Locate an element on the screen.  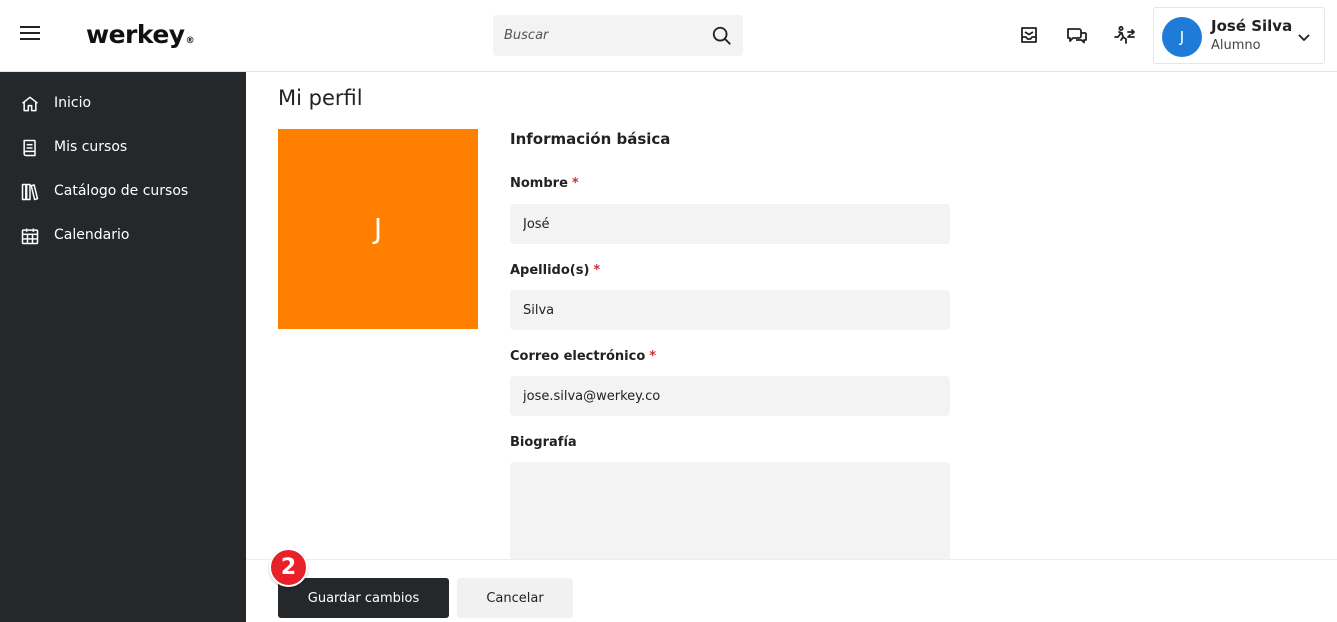
book-icon is located at coordinates (29, 148).